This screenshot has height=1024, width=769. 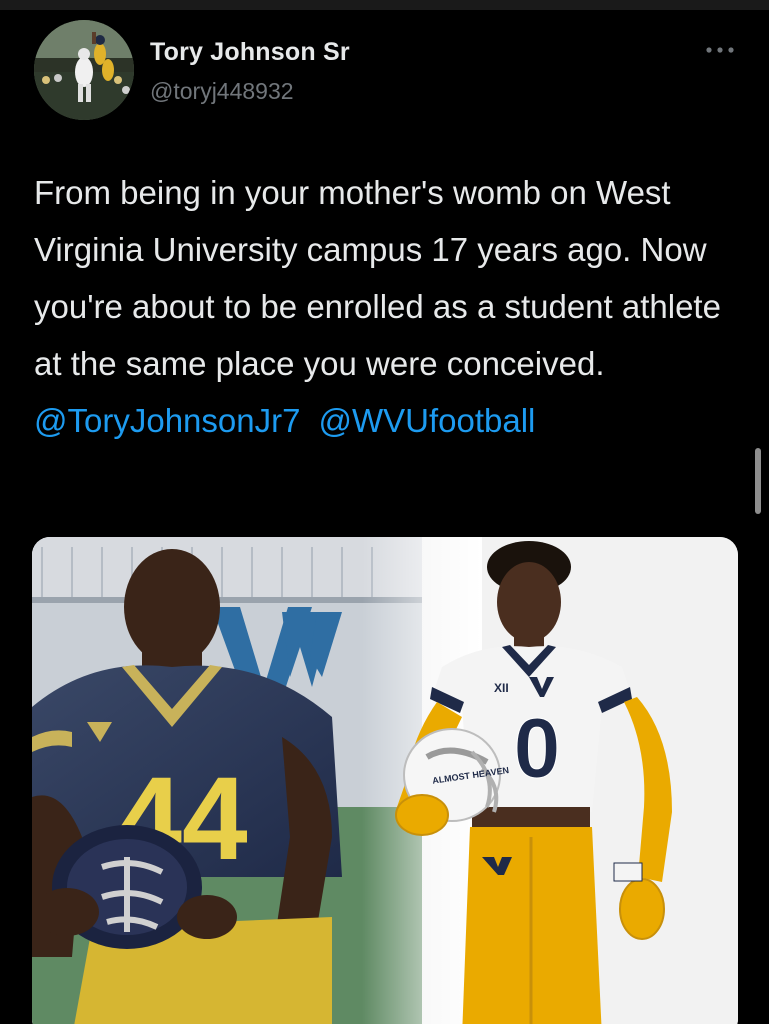 What do you see at coordinates (250, 52) in the screenshot?
I see `display-name: Tory Johnson Sr` at bounding box center [250, 52].